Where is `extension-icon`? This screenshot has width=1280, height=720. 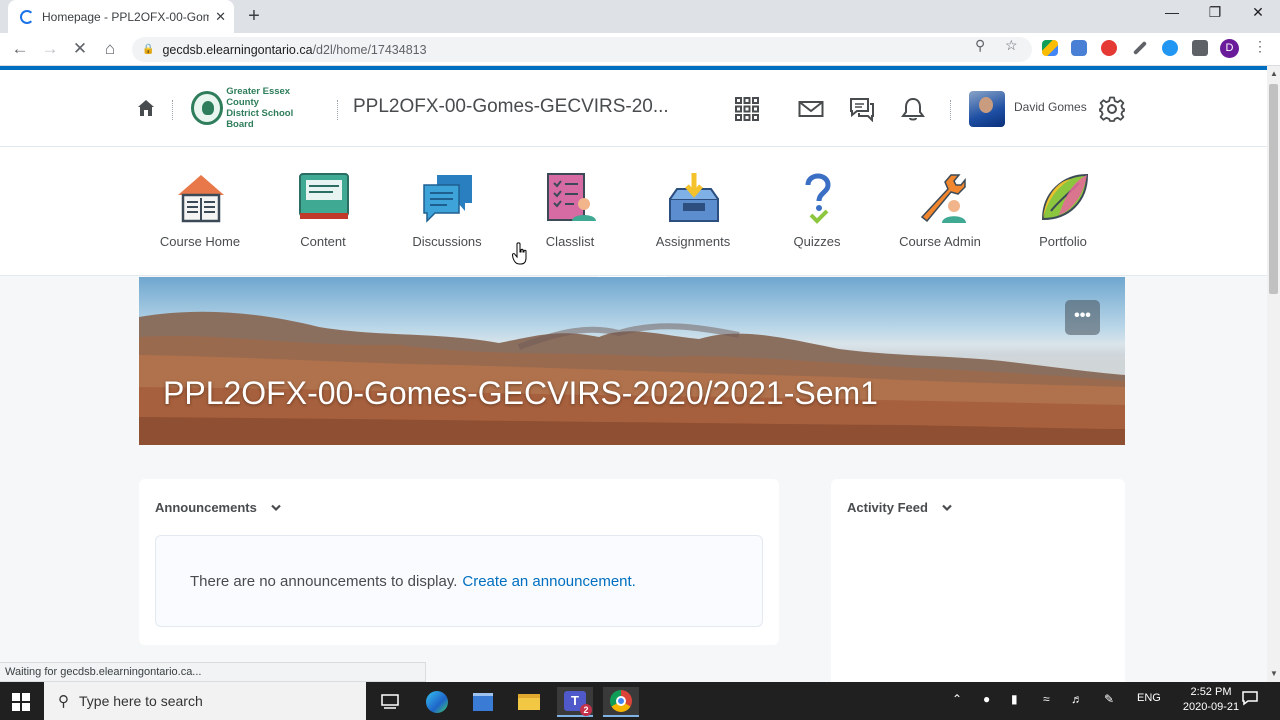
extension-icon is located at coordinates (1079, 48).